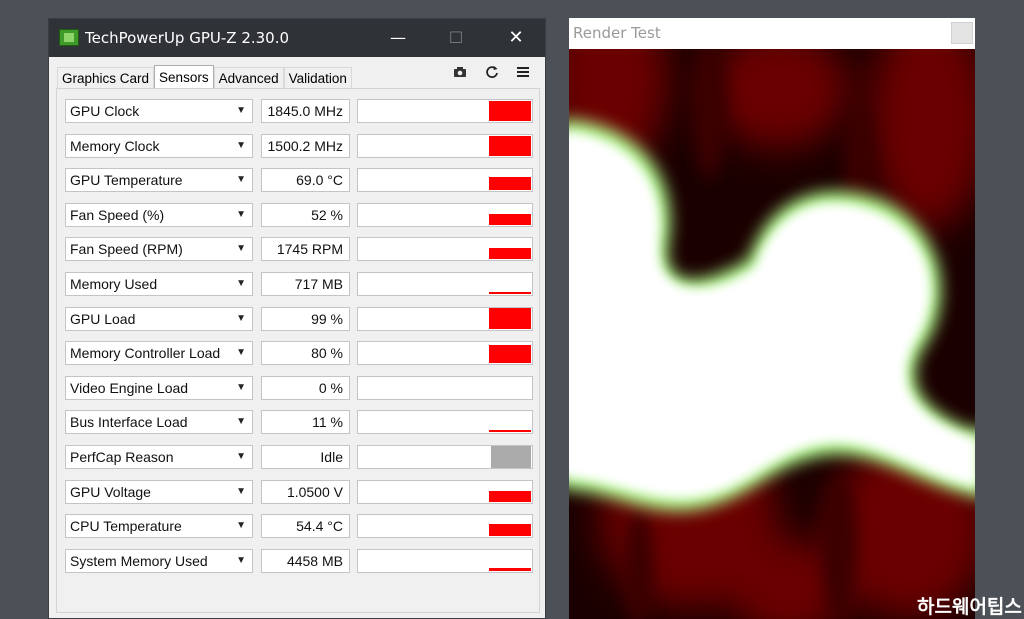  Describe the element at coordinates (398, 38) in the screenshot. I see `minimize-button: —` at that location.